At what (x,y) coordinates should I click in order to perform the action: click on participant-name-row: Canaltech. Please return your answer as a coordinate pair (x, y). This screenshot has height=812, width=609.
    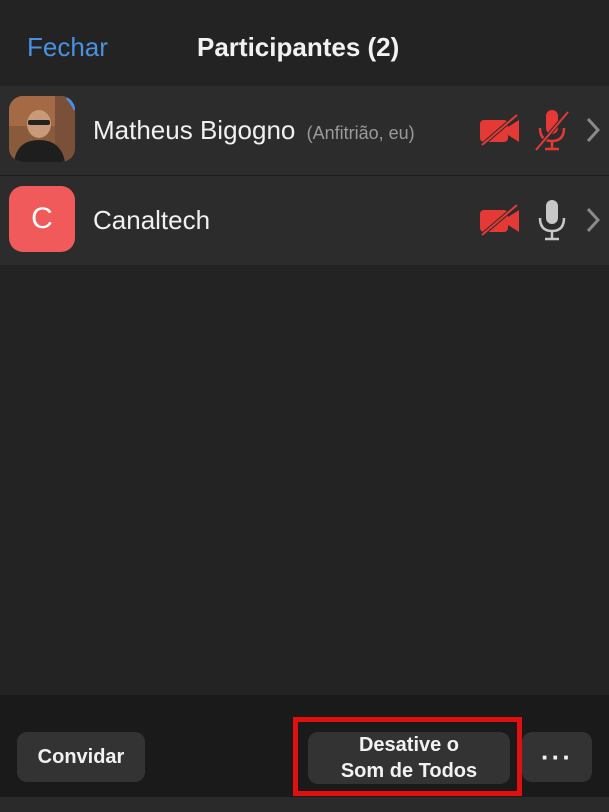
    Looking at the image, I should click on (151, 220).